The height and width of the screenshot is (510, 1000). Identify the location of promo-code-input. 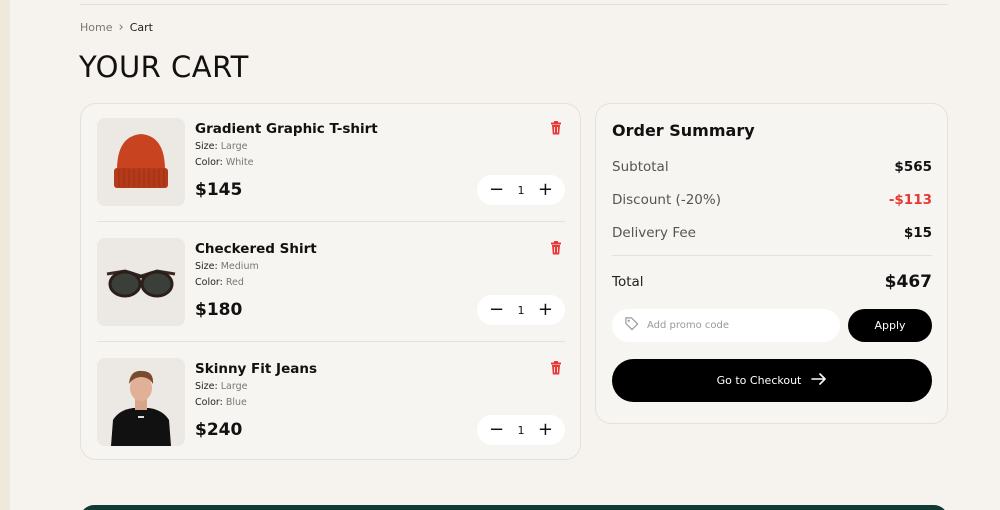
(732, 325).